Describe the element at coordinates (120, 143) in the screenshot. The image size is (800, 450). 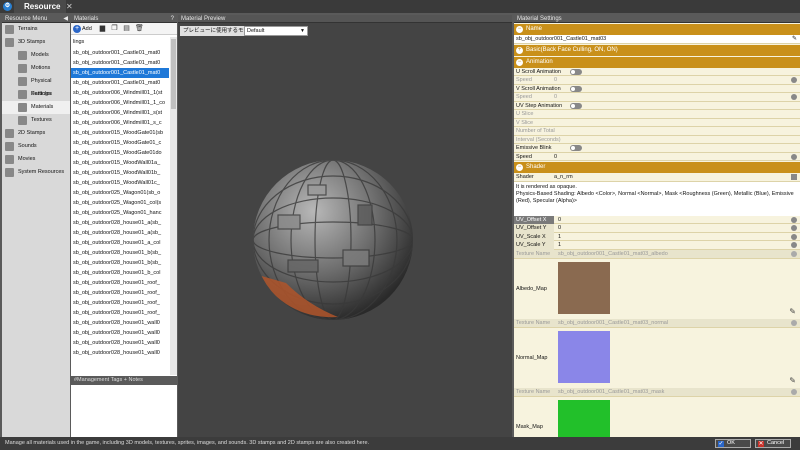
I see `list-item: sb_obj_outdoor015_WoodGate01_c` at that location.